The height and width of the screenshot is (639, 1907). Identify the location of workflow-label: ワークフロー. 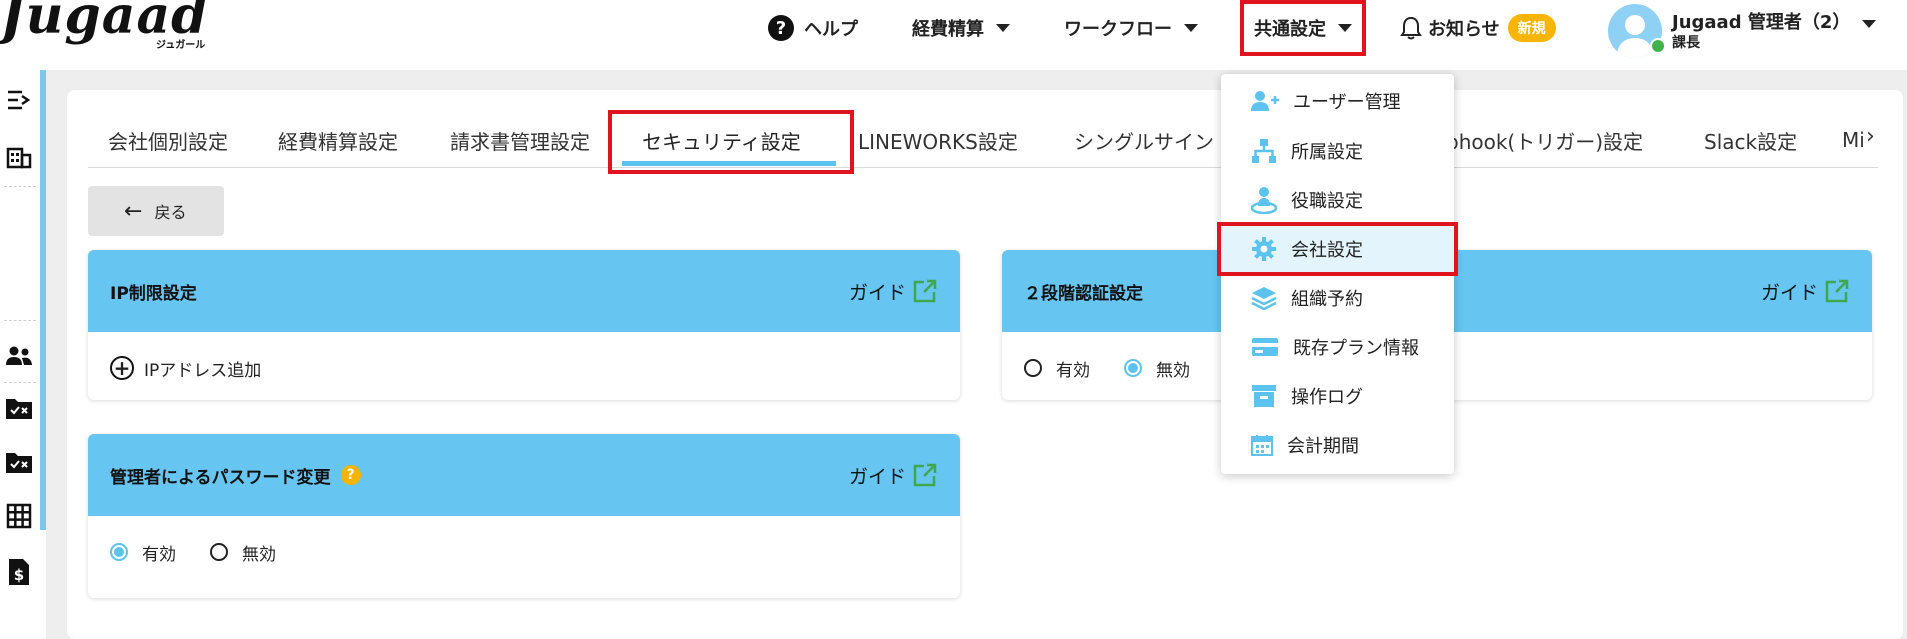
(1118, 29).